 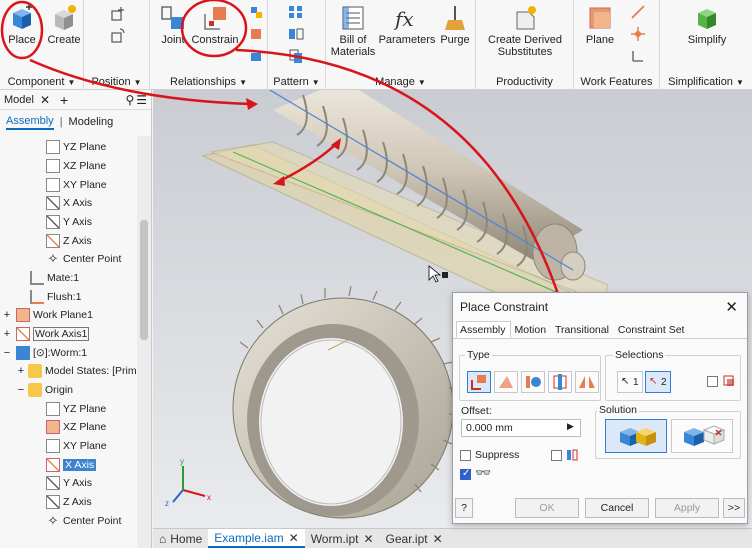 I want to click on mode-assembly: Assembly, so click(x=30, y=122).